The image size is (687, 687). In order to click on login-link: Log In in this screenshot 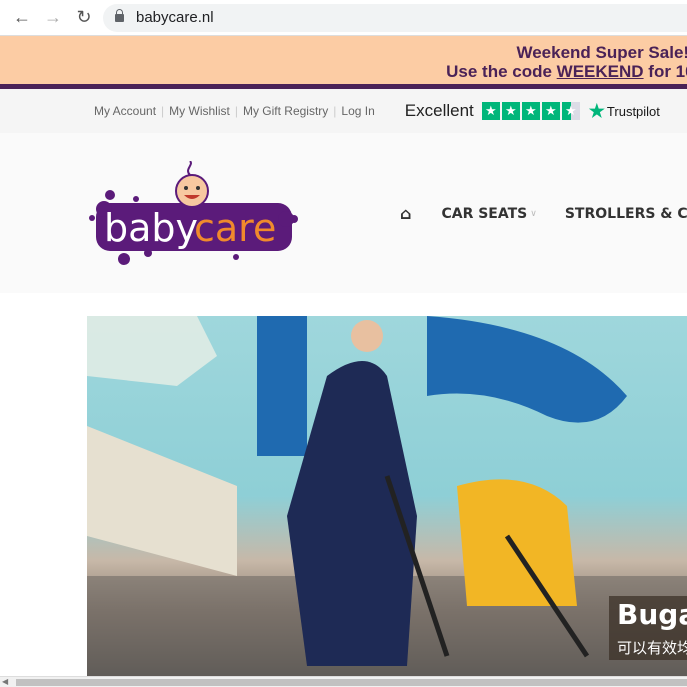, I will do `click(357, 111)`.